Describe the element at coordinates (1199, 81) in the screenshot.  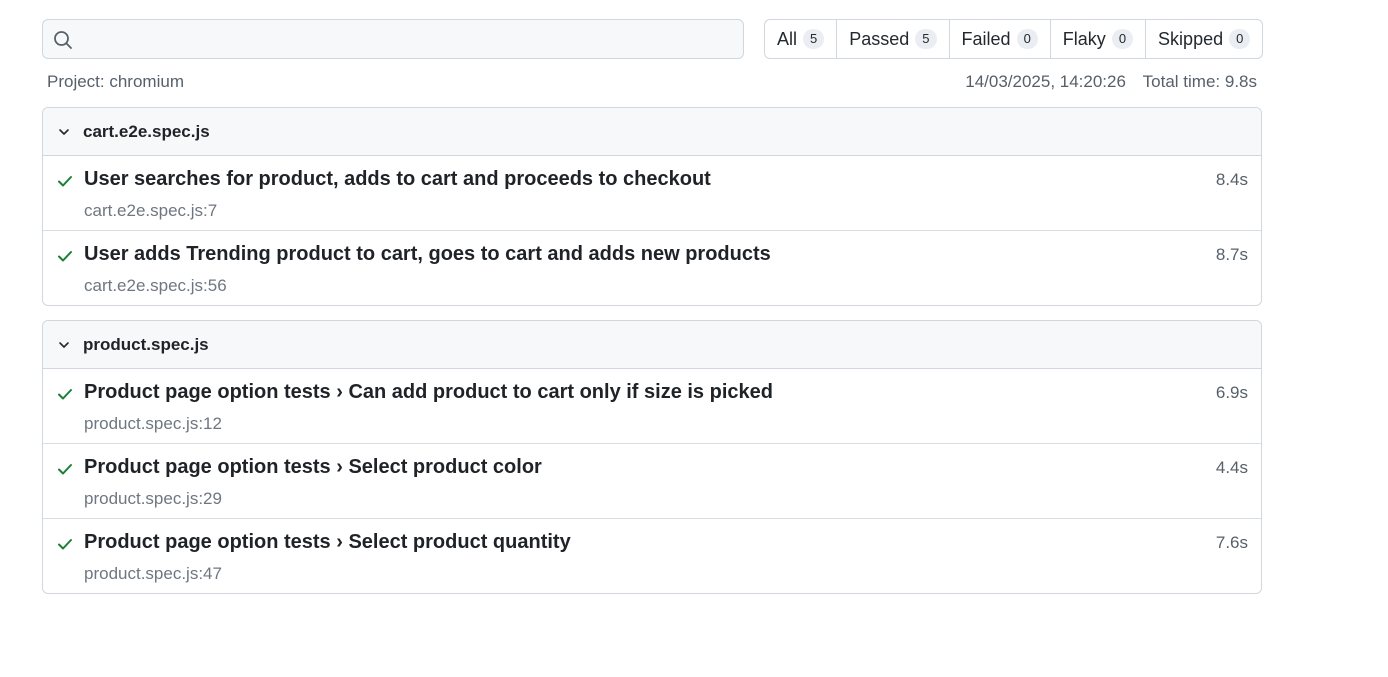
I see `total-time: Total time: 9.8s` at that location.